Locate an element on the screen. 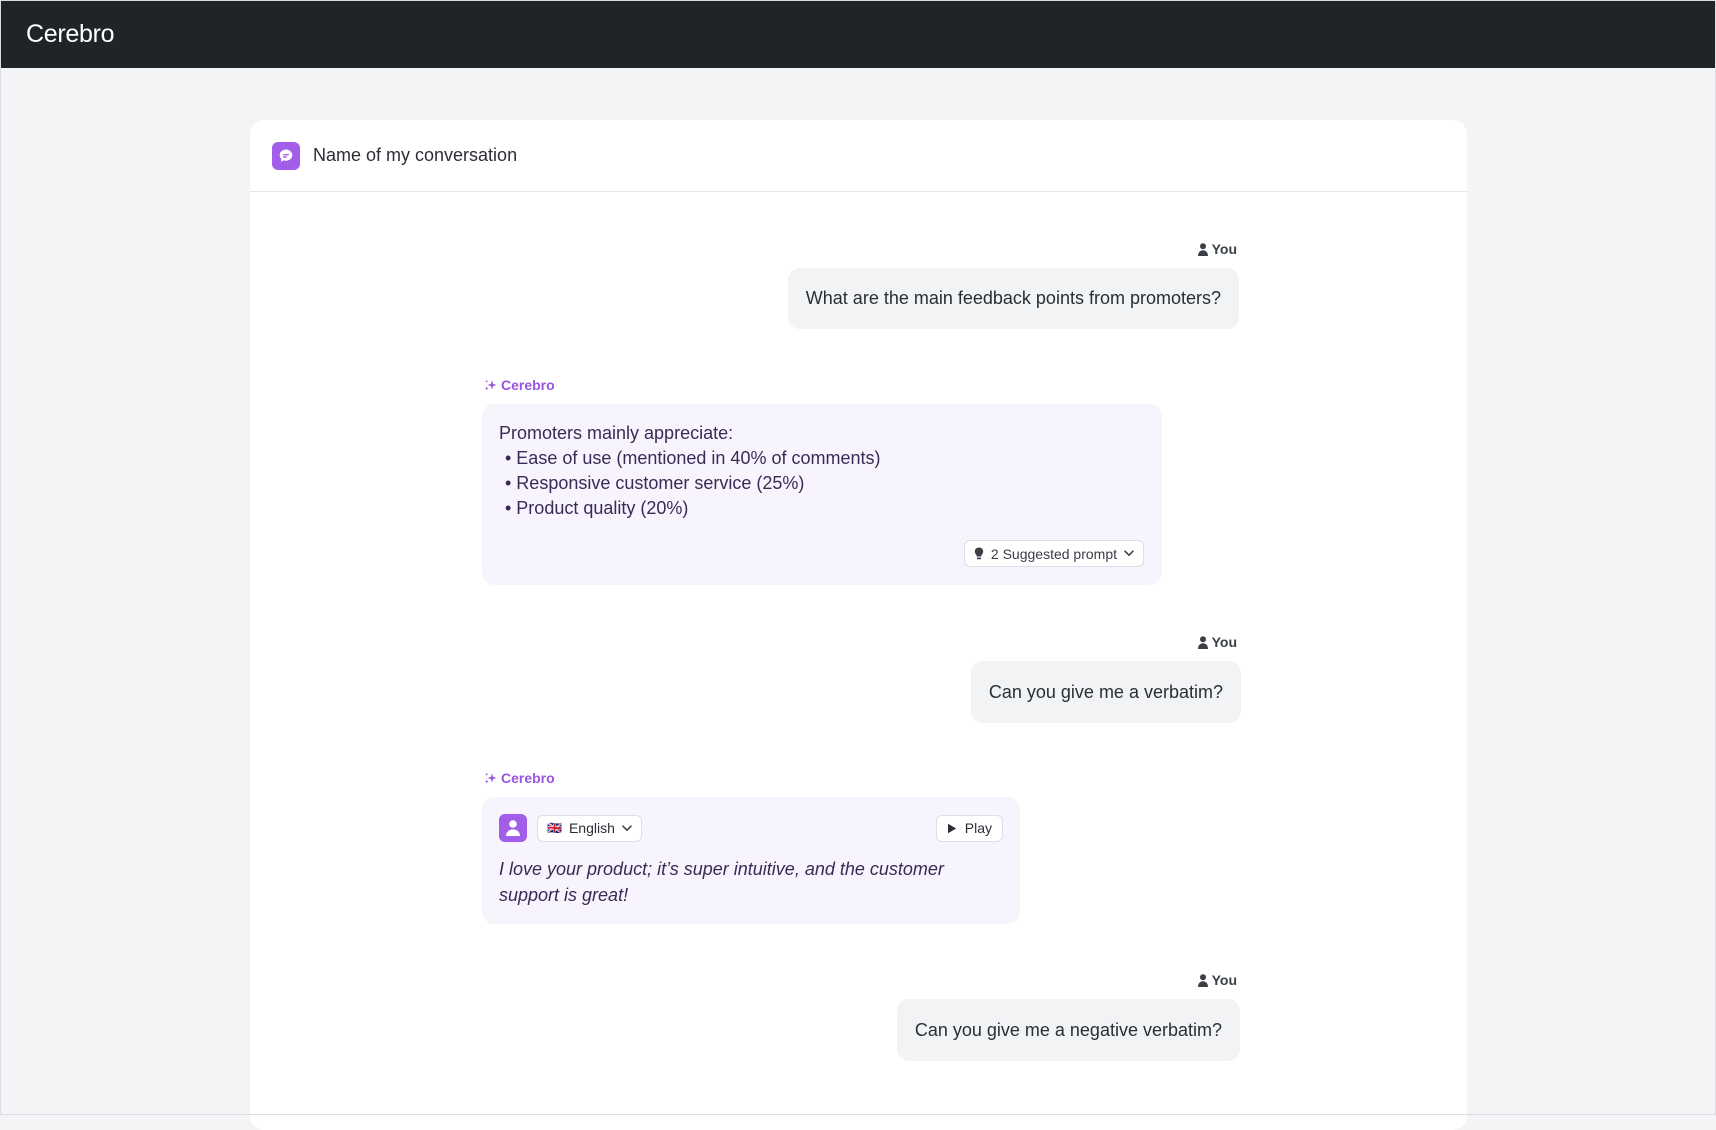 Image resolution: width=1716 pixels, height=1130 pixels. chat-bubble-icon is located at coordinates (286, 155).